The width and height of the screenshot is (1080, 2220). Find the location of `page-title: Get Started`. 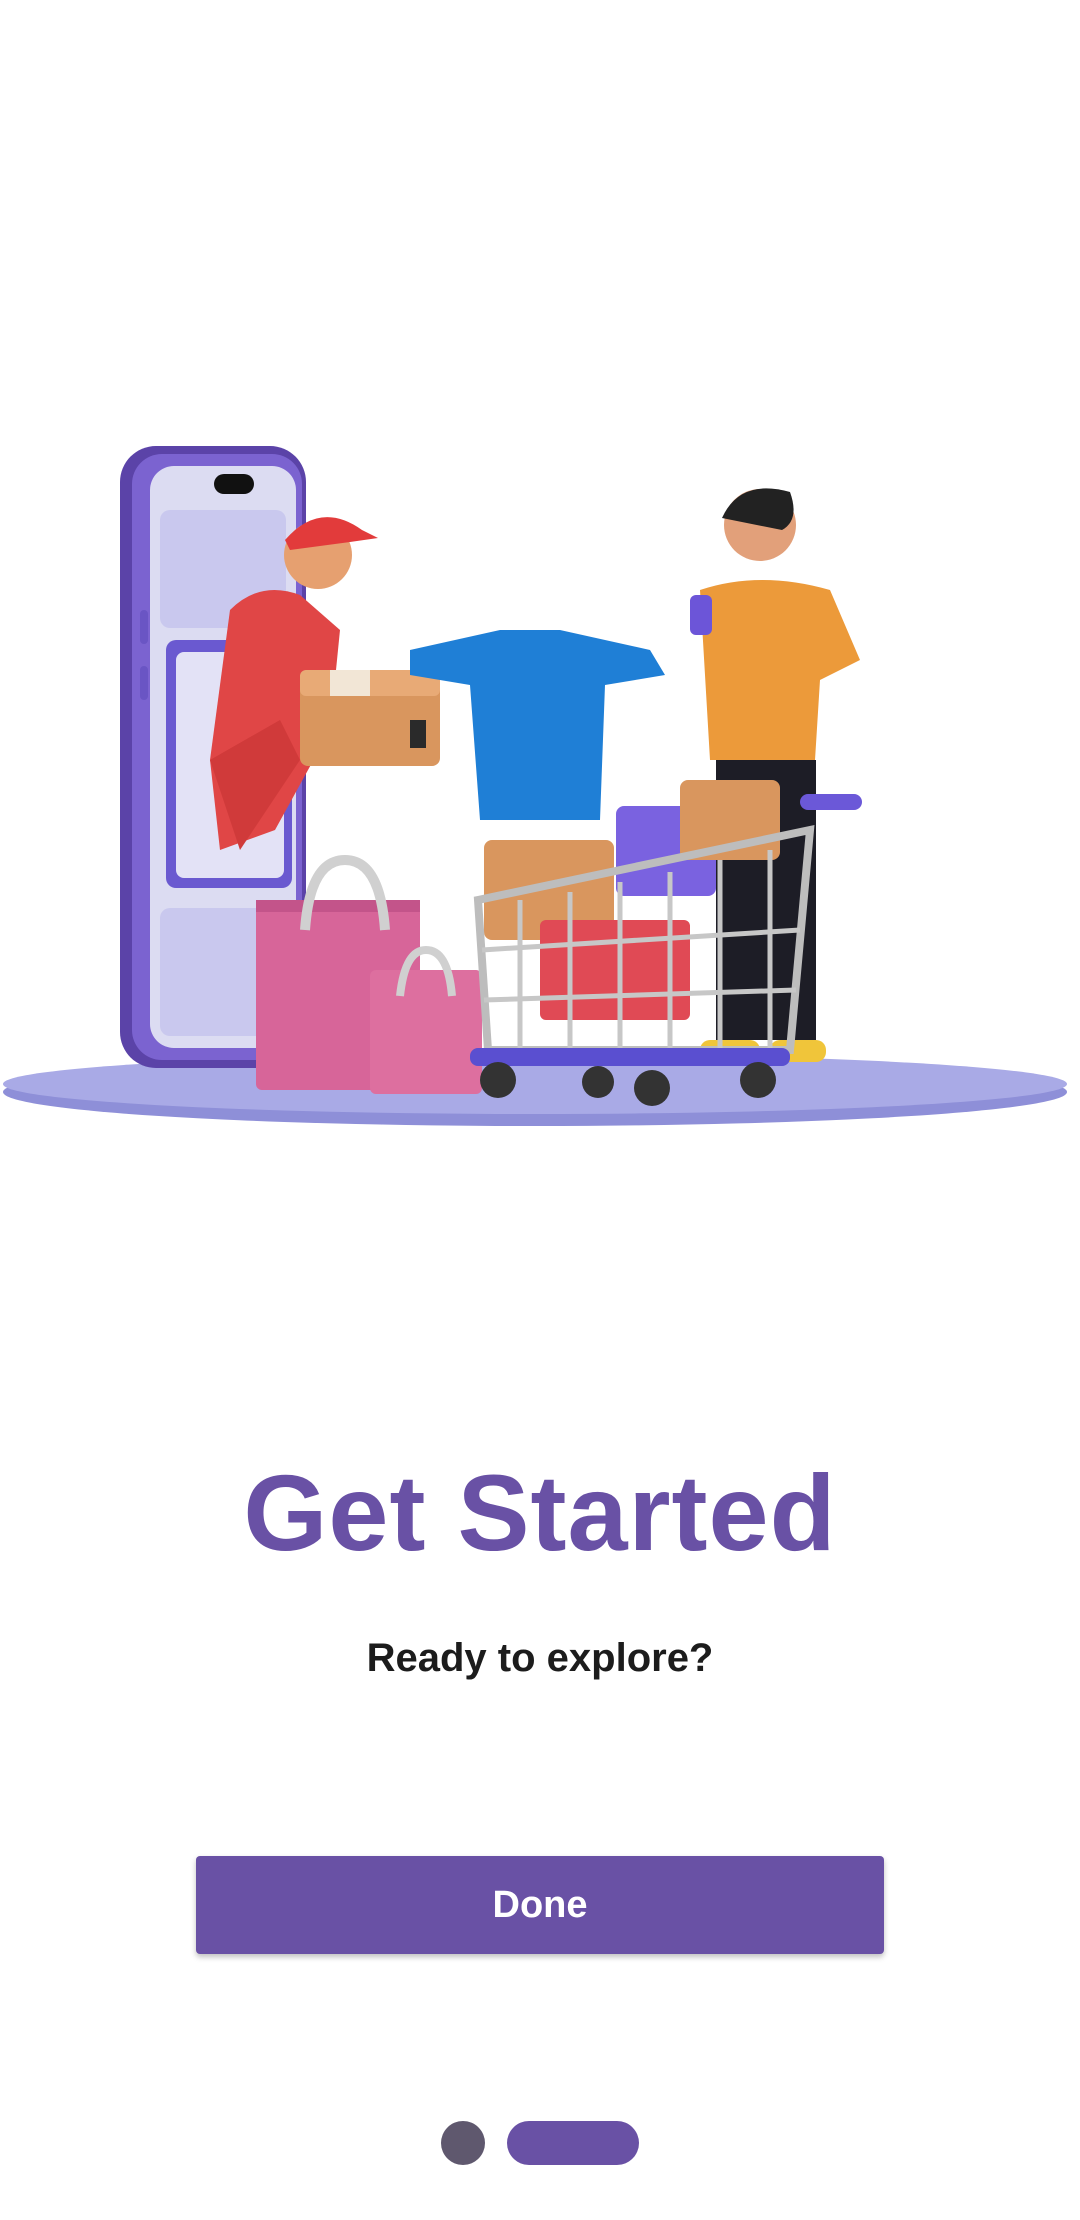

page-title: Get Started is located at coordinates (540, 1512).